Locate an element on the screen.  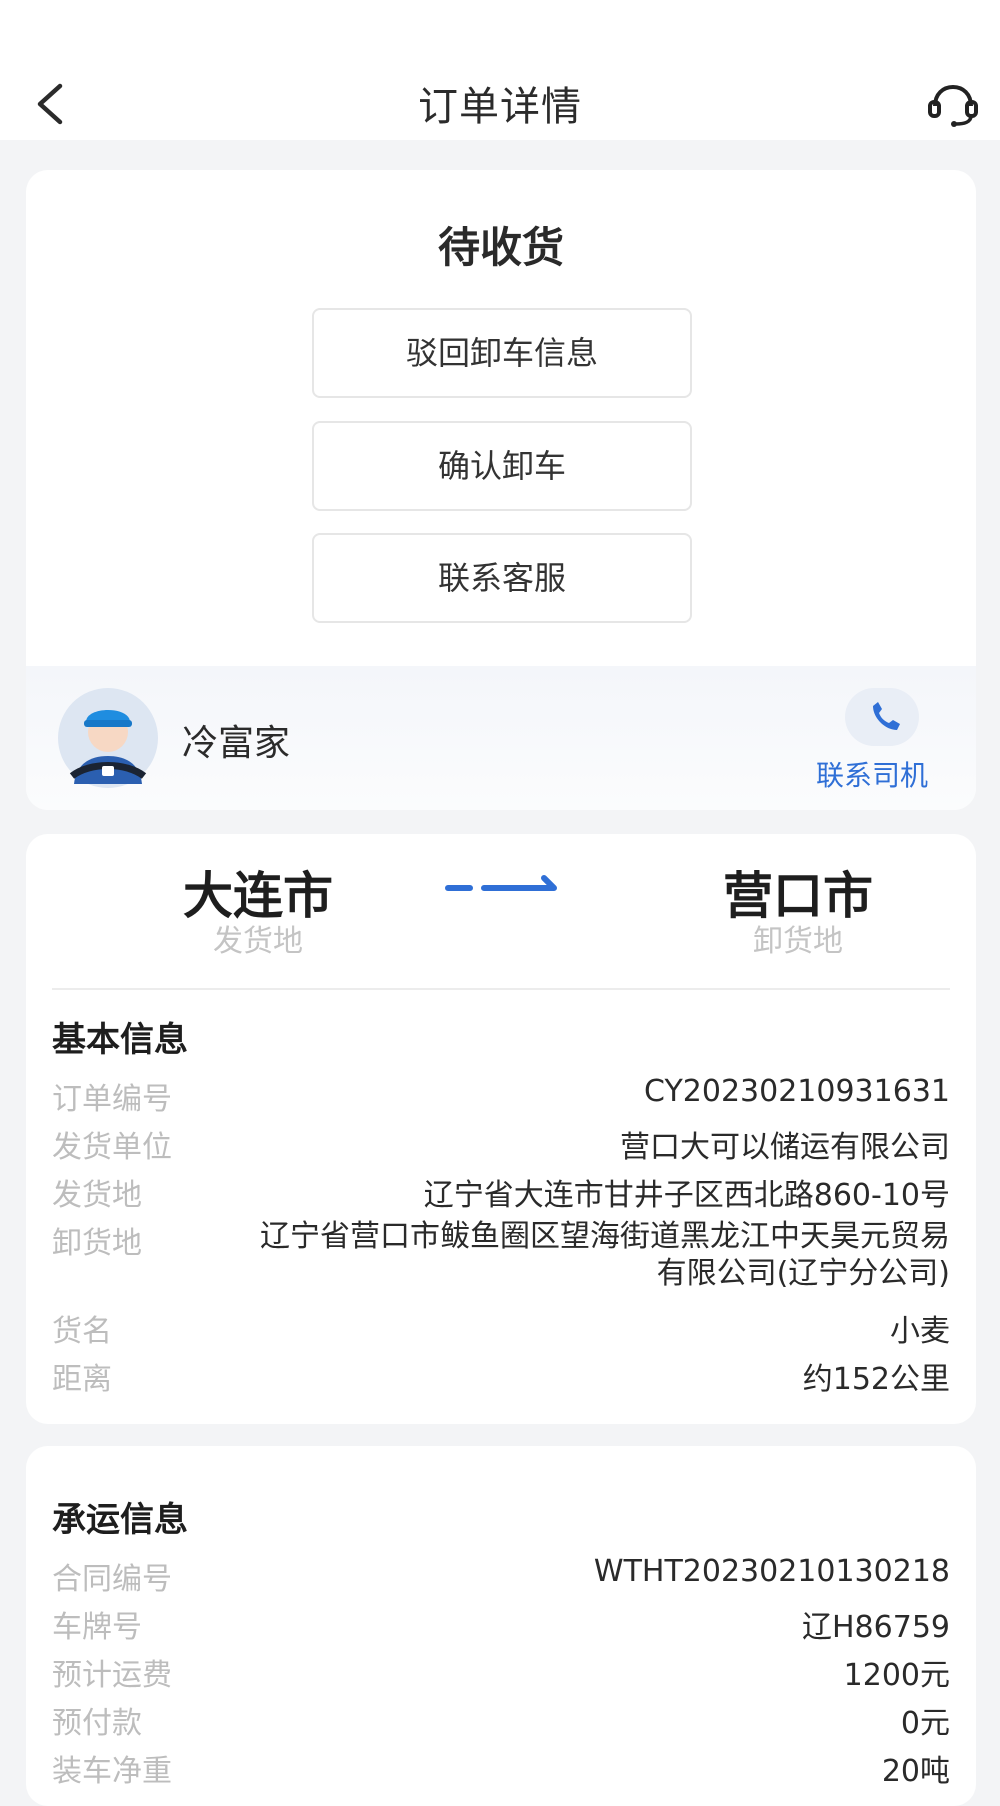
driver-row: 冷富家 联系司机 is located at coordinates (501, 738).